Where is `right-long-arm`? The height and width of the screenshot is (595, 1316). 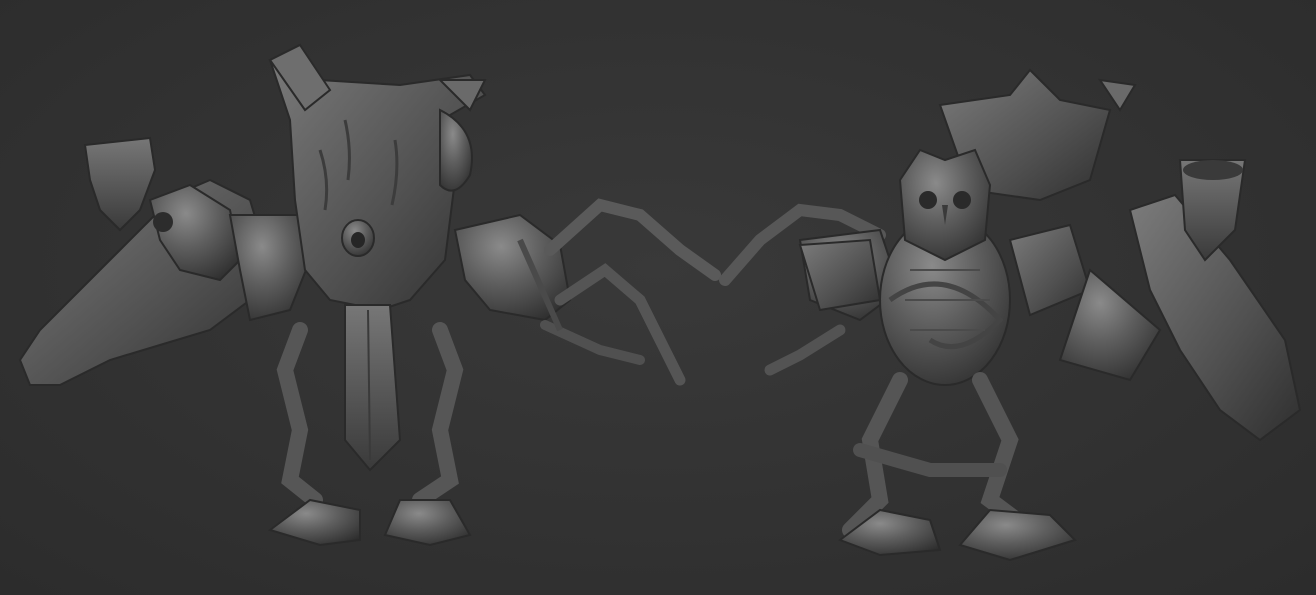 right-long-arm is located at coordinates (587, 292).